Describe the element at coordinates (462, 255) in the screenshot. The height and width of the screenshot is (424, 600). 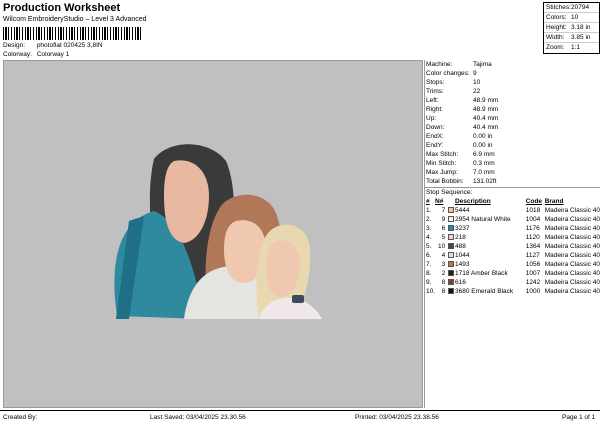
I see `thread-id: 1044` at that location.